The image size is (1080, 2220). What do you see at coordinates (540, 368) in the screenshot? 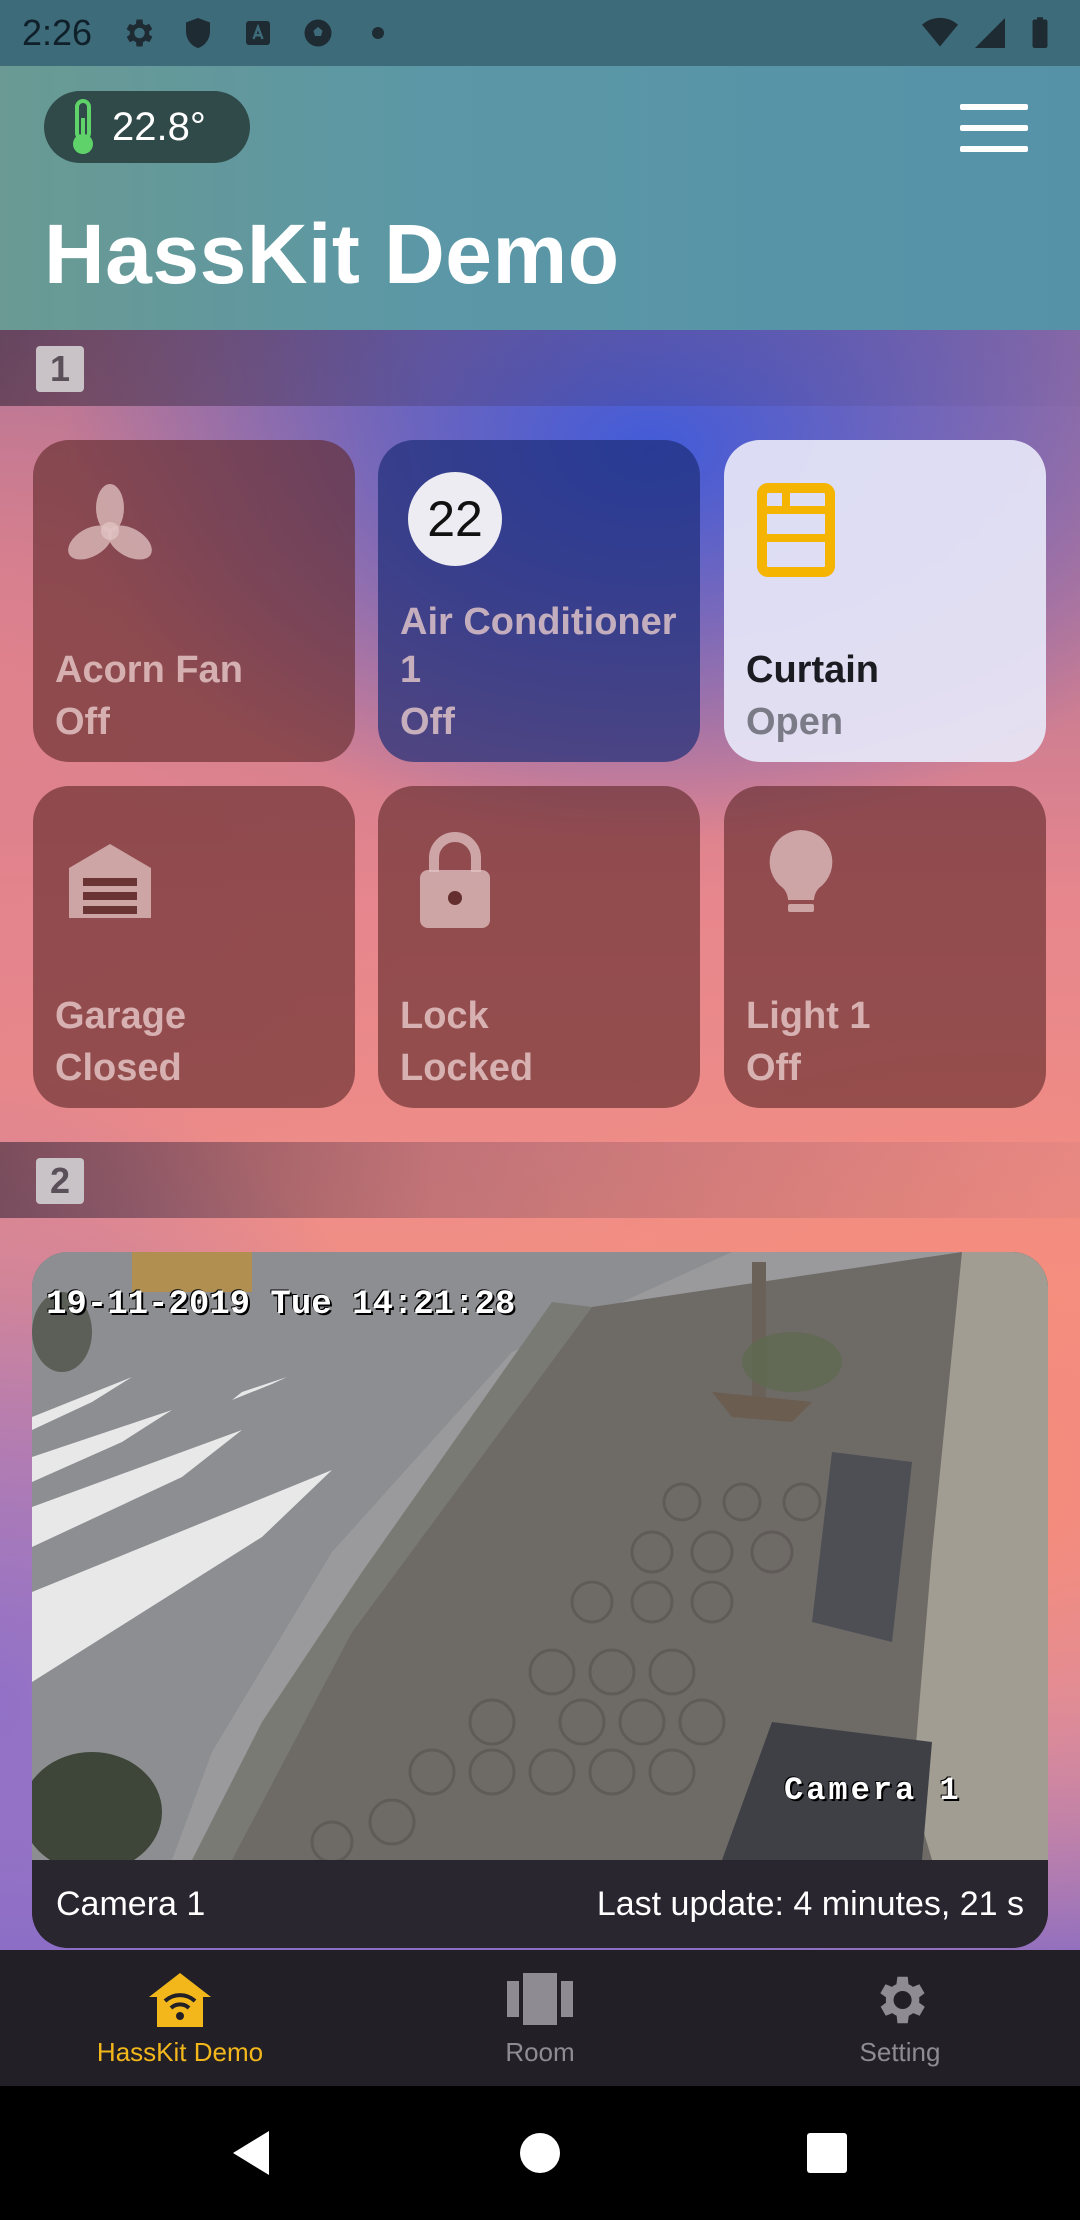
I see `section-header-1: 1` at bounding box center [540, 368].